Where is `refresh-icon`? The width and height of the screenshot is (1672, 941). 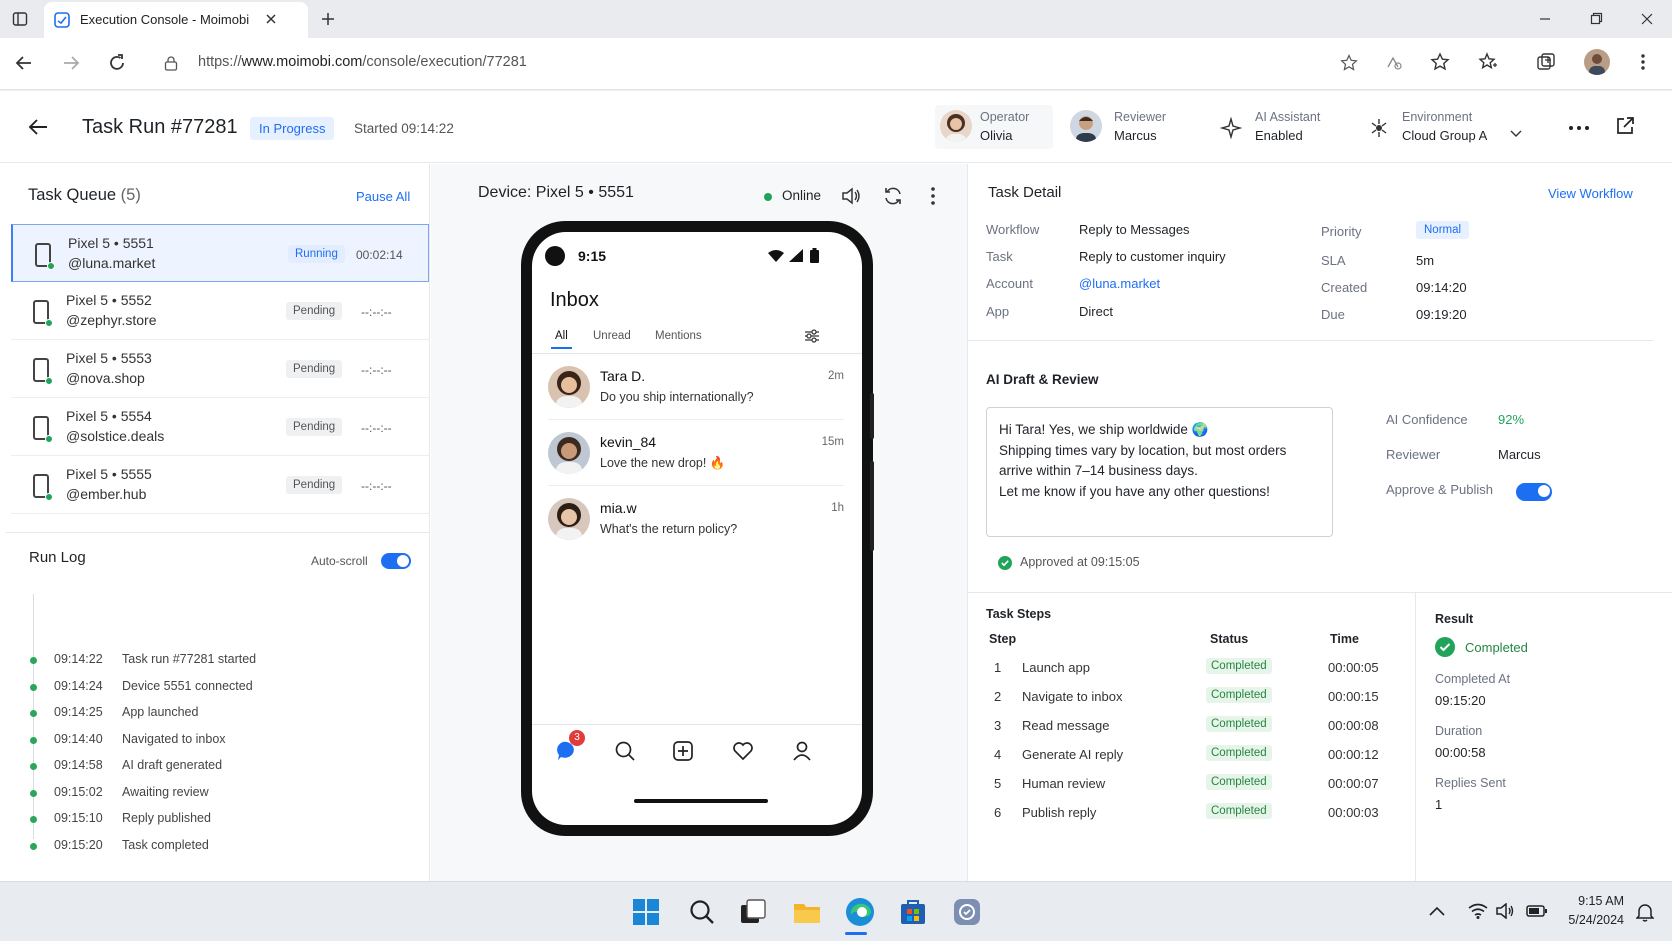 refresh-icon is located at coordinates (117, 63).